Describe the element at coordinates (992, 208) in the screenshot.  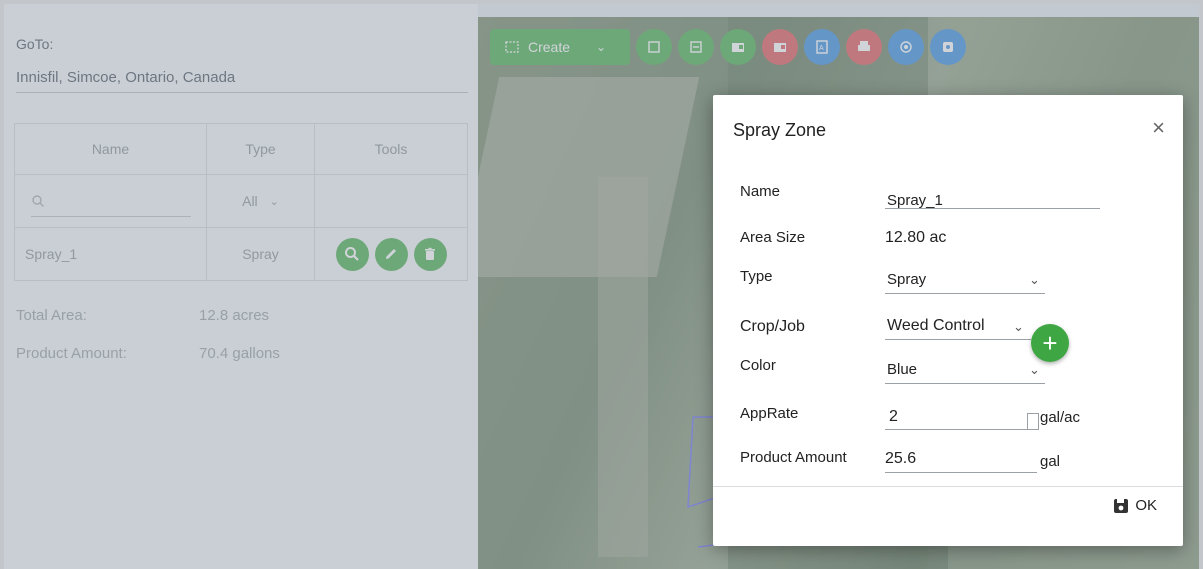
I see `name-input-underline` at that location.